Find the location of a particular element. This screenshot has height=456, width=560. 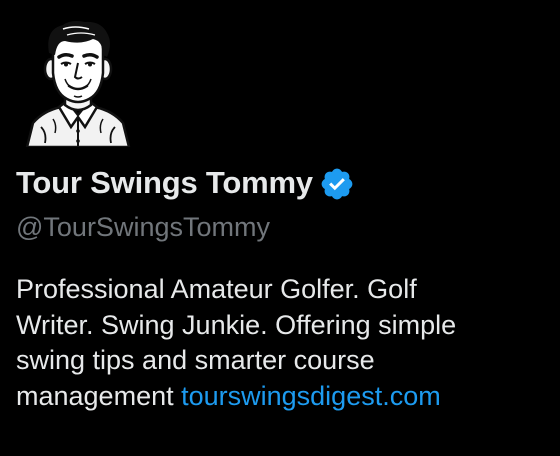

avatar-illustration is located at coordinates (78, 85).